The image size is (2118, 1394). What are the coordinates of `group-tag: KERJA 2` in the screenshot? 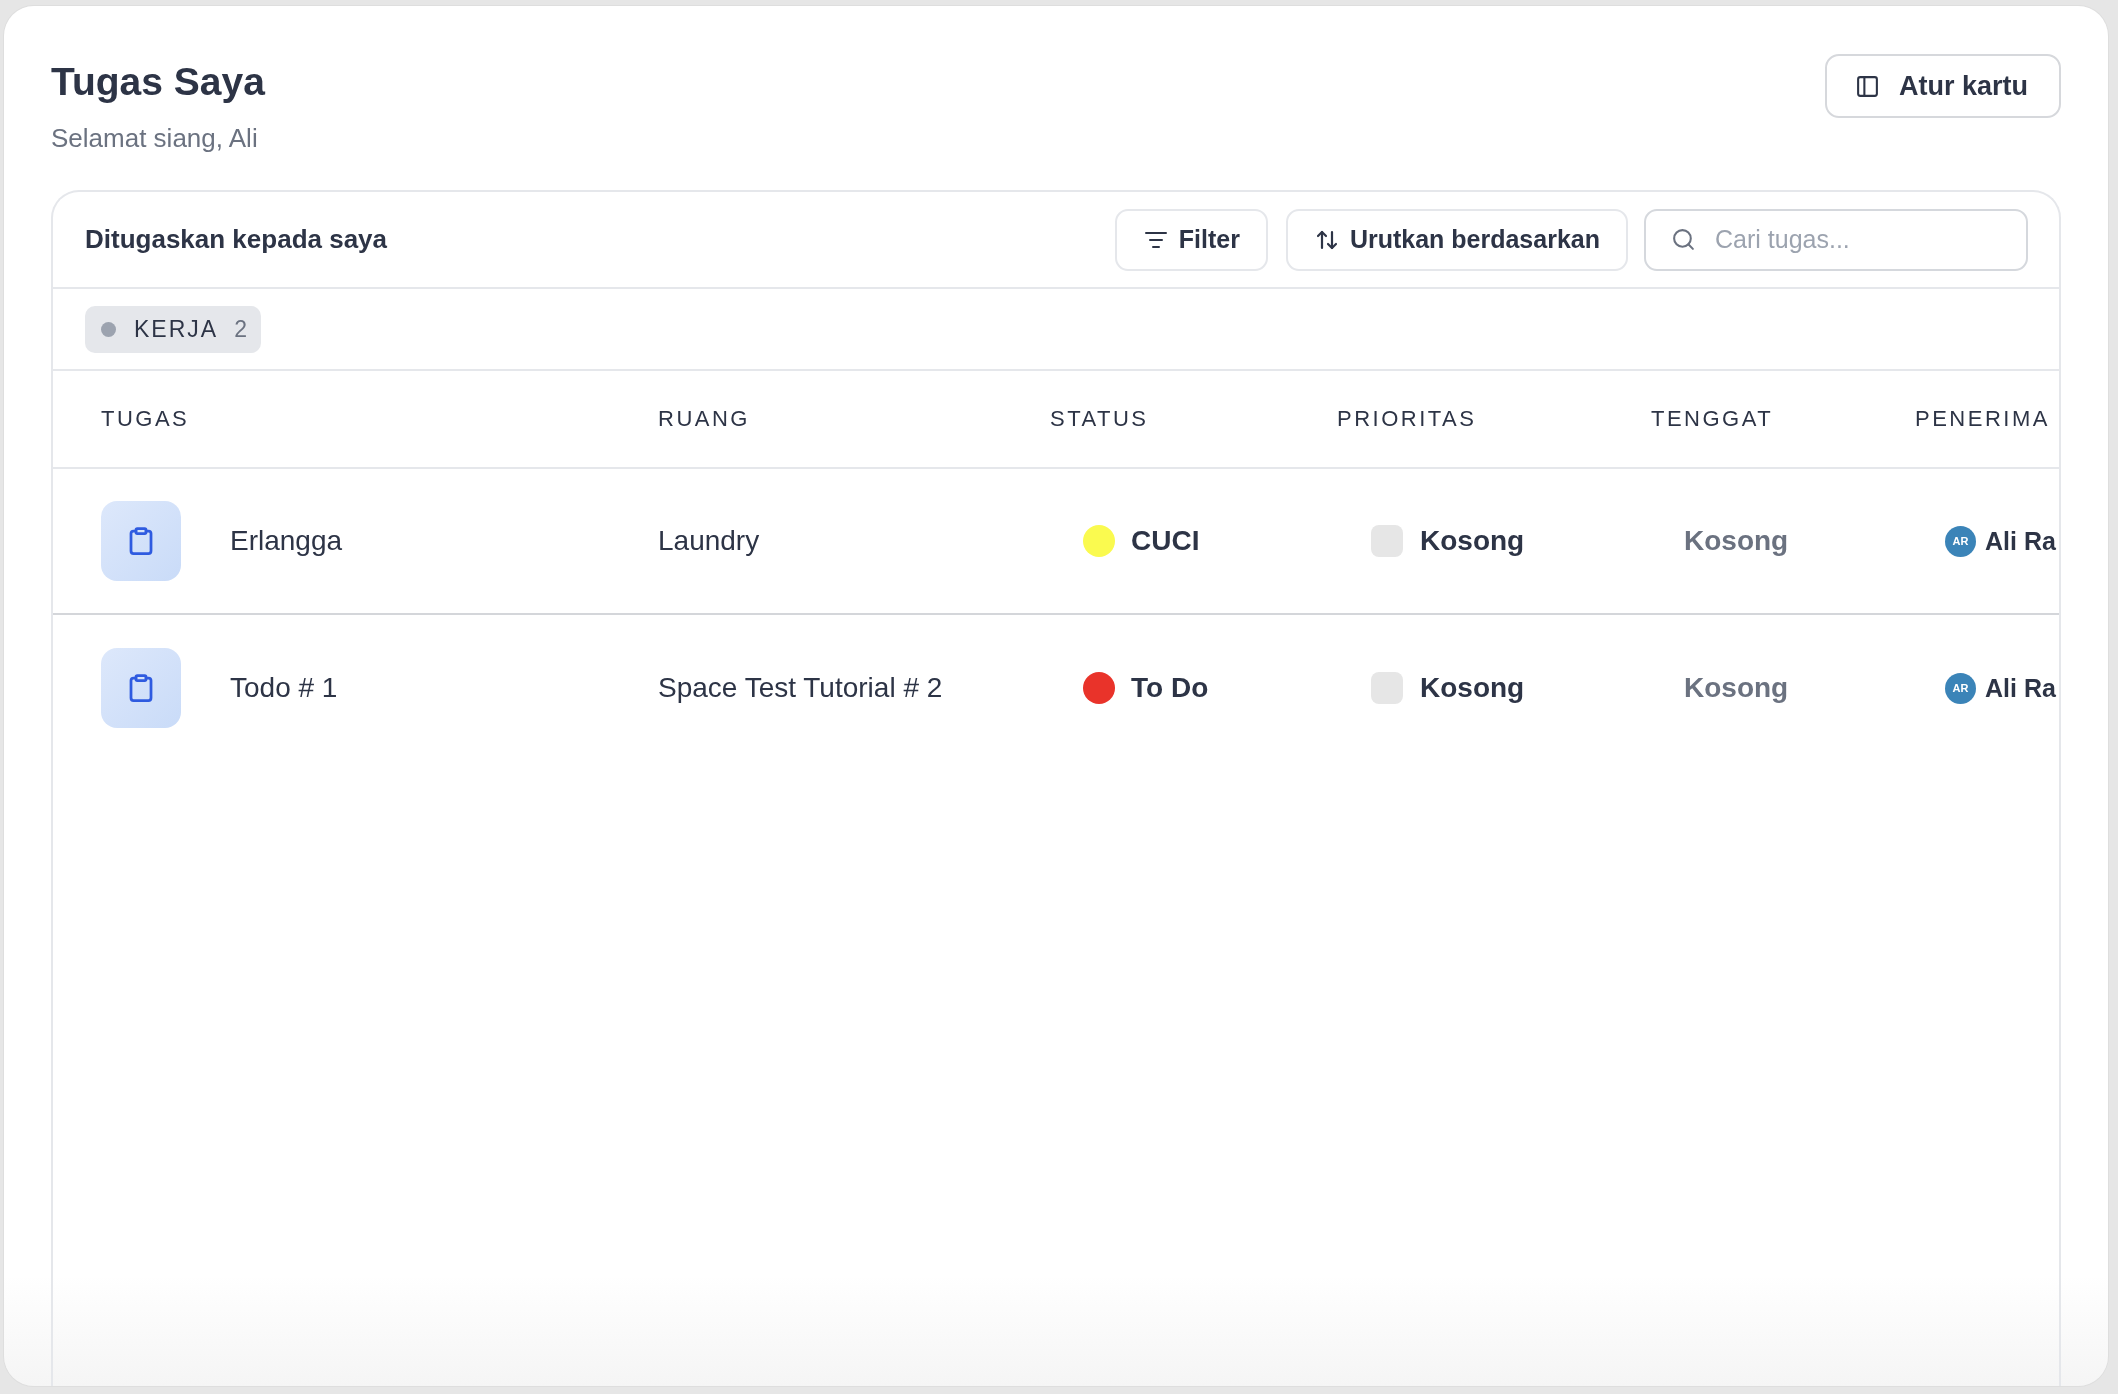 It's located at (173, 329).